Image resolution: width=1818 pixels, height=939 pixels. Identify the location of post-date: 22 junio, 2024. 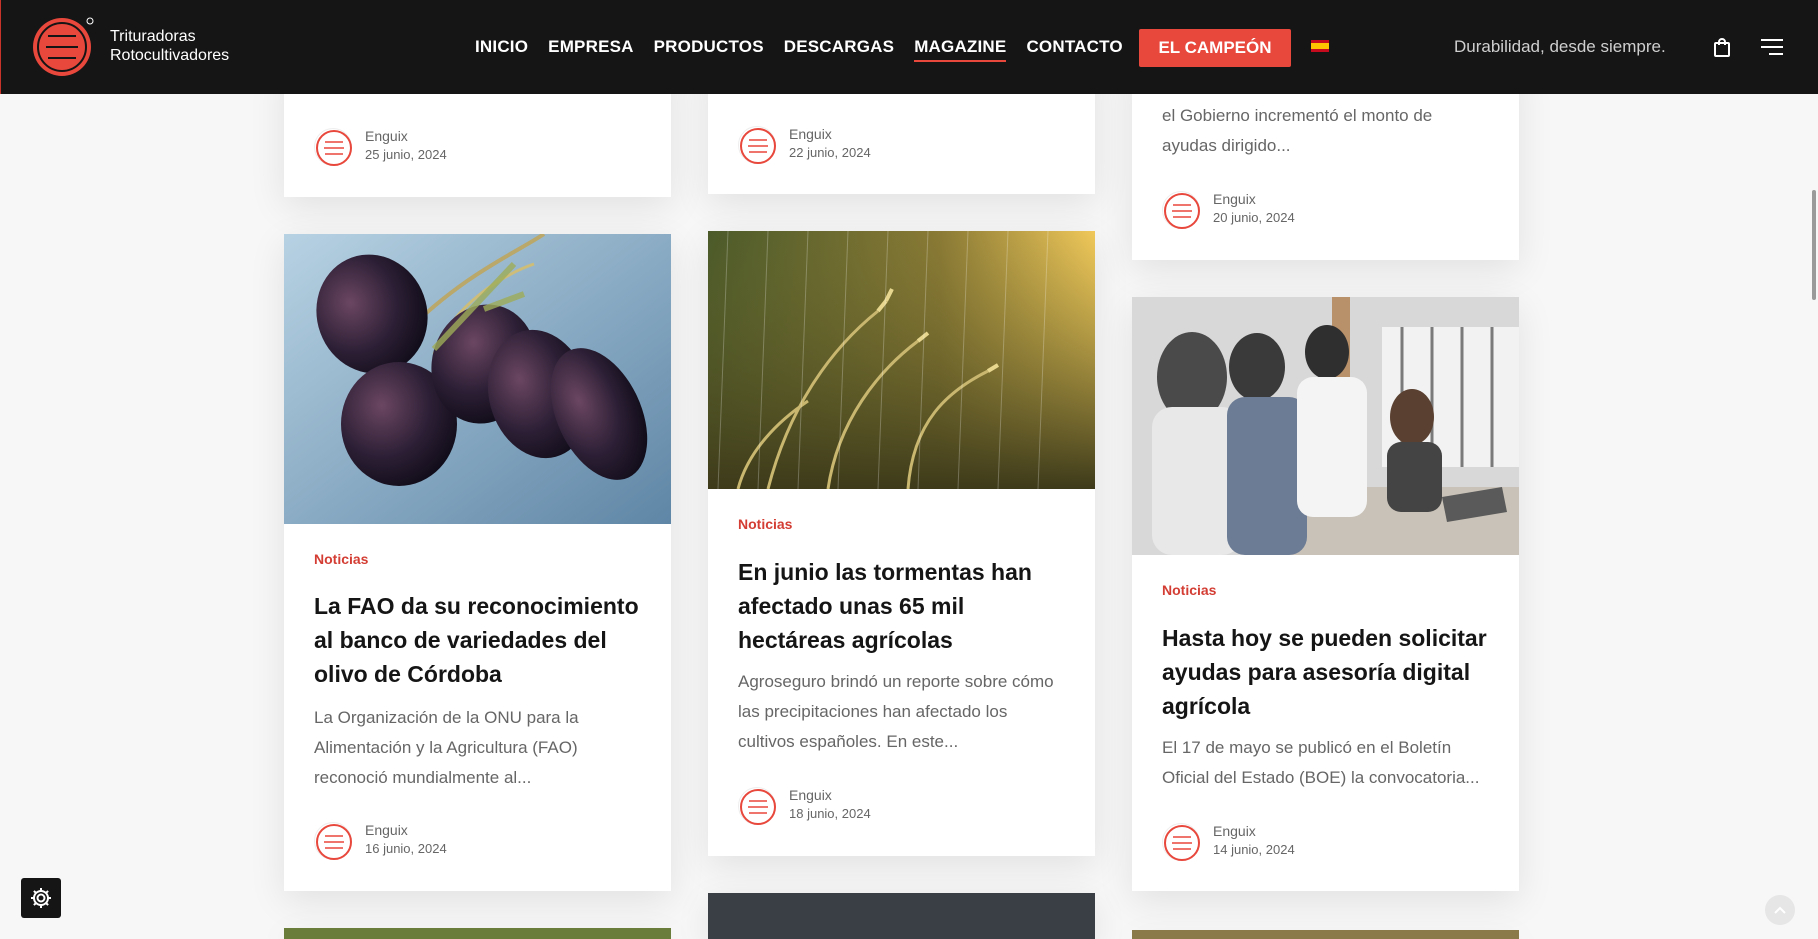
(830, 152).